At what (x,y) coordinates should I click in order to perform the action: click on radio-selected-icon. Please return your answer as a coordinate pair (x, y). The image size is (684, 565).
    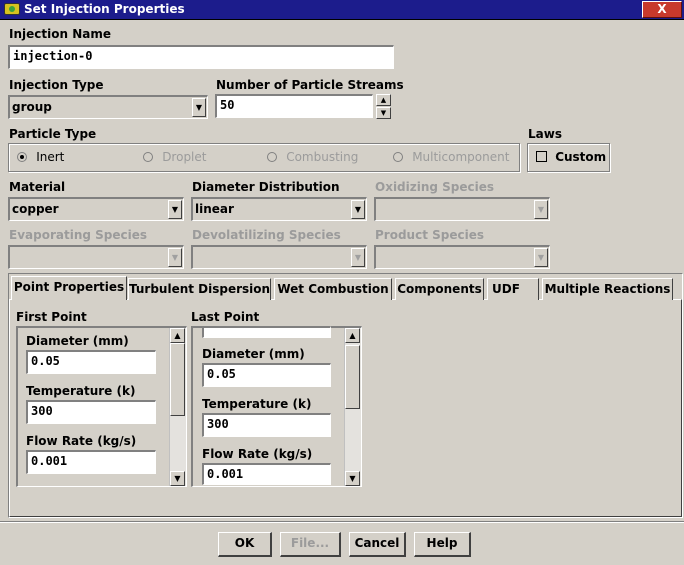
    Looking at the image, I should click on (22, 157).